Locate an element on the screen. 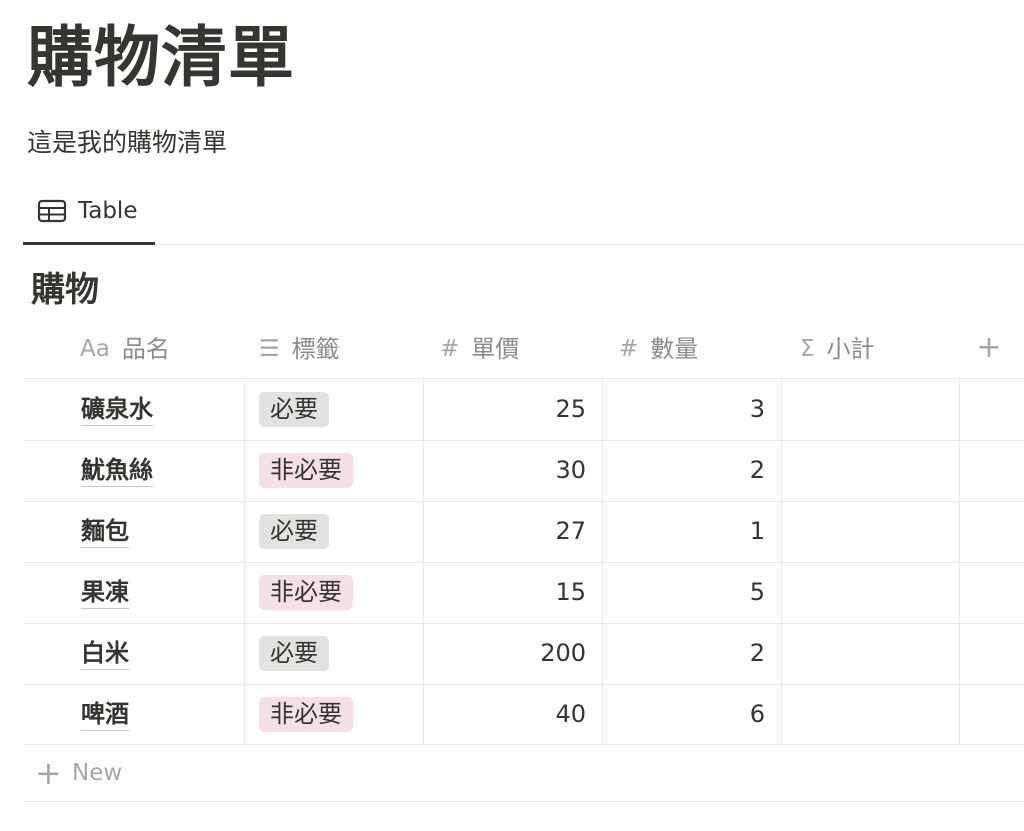 The height and width of the screenshot is (831, 1024). price-cell: 30 is located at coordinates (504, 470).